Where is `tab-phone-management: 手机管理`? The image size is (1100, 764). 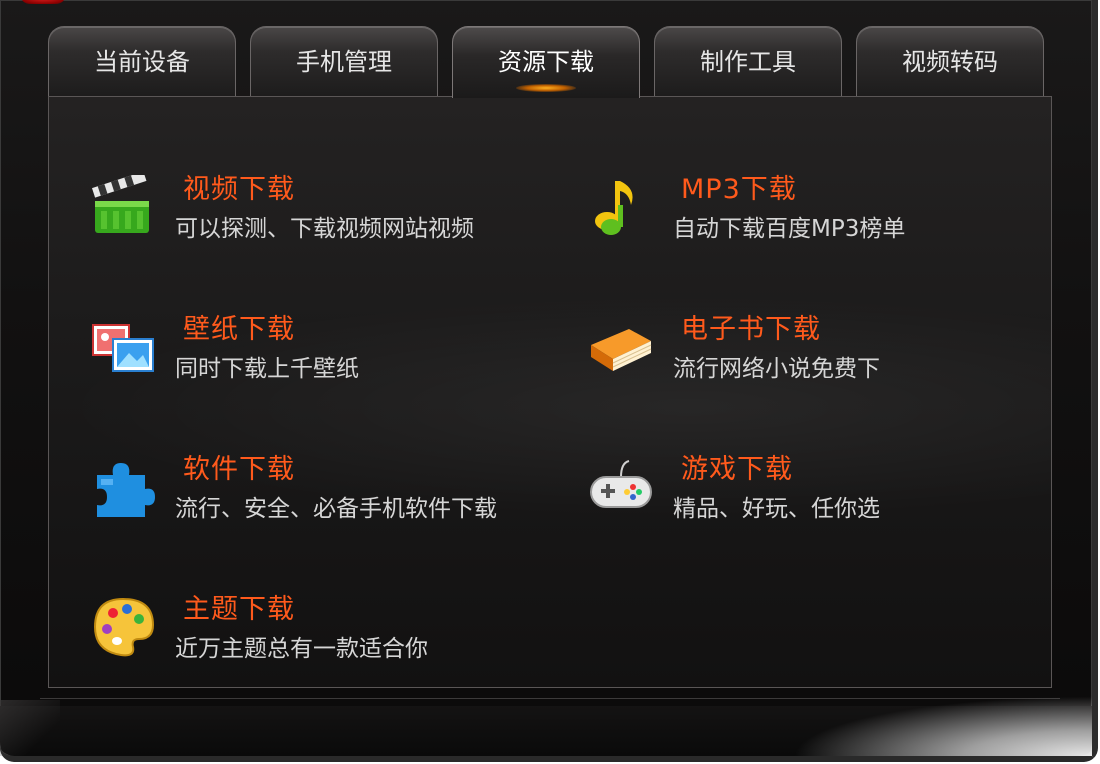 tab-phone-management: 手机管理 is located at coordinates (344, 61).